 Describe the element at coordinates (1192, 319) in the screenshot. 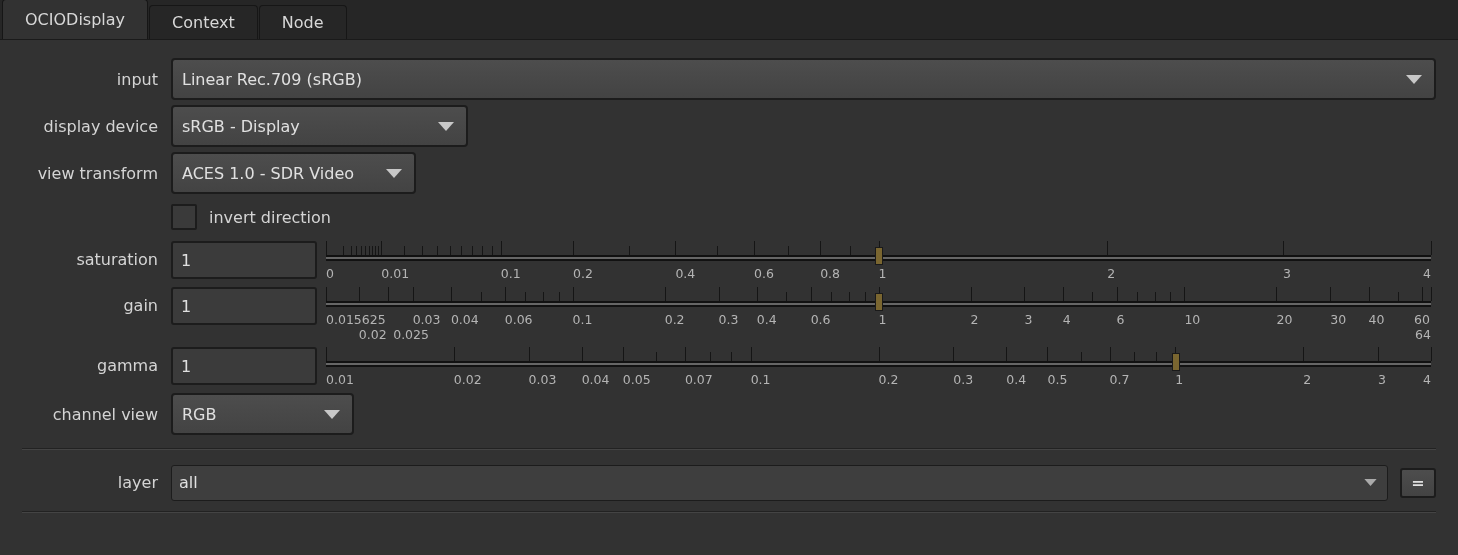

I see `tick-label: 10` at that location.